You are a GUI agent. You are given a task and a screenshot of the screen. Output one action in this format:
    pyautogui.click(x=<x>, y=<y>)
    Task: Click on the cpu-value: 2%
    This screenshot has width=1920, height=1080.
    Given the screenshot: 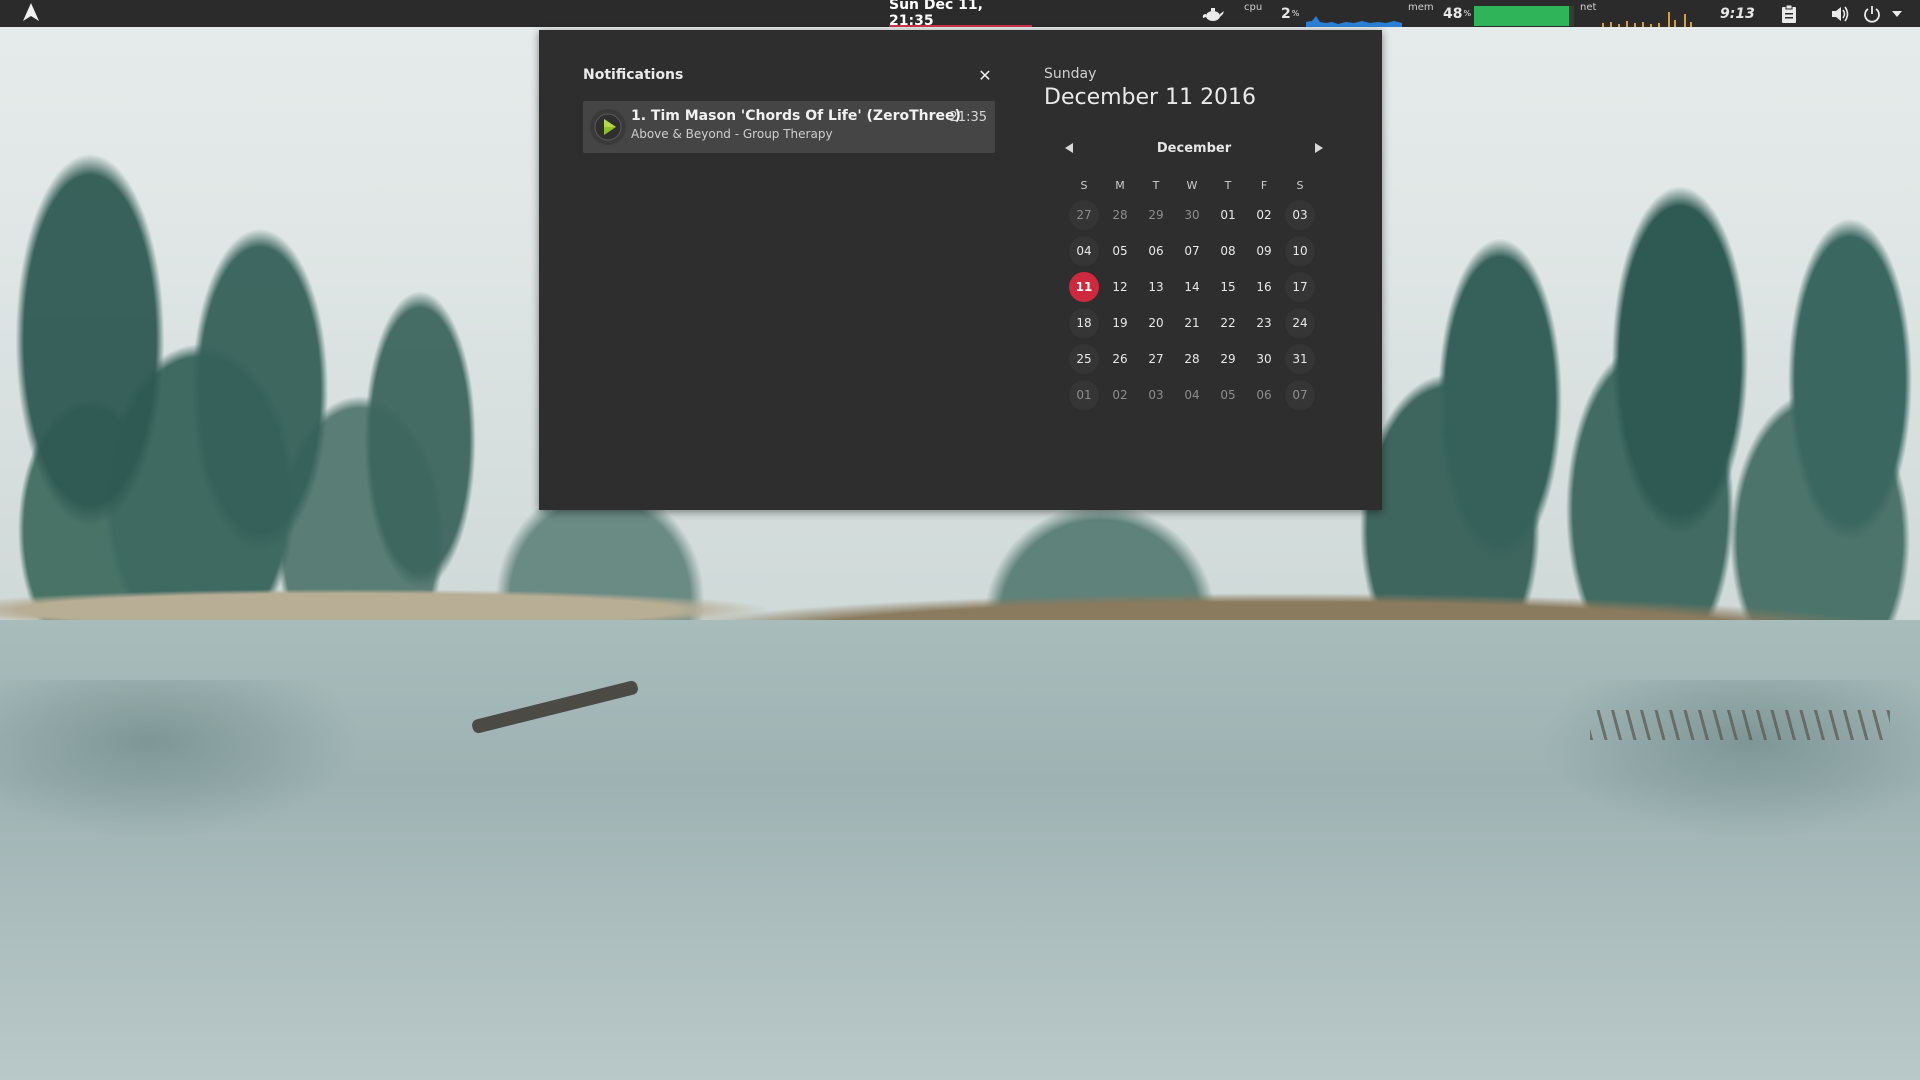 What is the action you would take?
    pyautogui.click(x=1290, y=13)
    